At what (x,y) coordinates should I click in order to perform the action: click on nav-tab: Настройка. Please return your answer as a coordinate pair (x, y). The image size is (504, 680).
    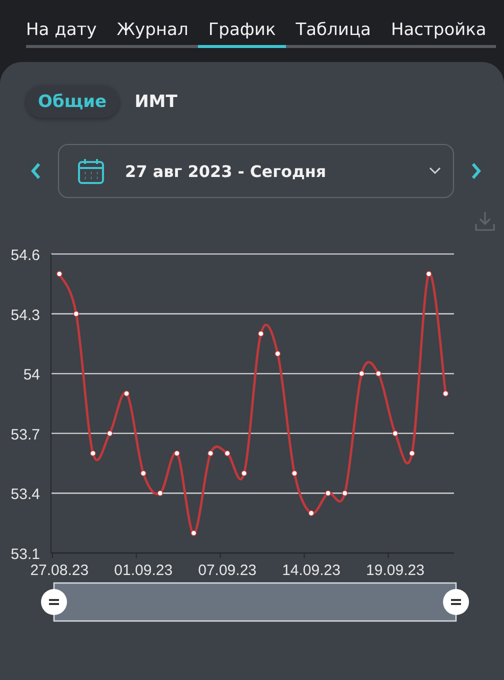
    Looking at the image, I should click on (438, 32).